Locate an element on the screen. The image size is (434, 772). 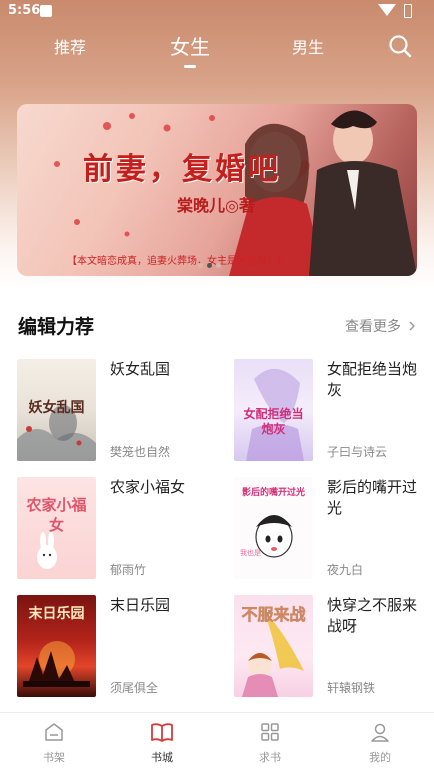
bottom-nav-label: 求书 is located at coordinates (270, 757).